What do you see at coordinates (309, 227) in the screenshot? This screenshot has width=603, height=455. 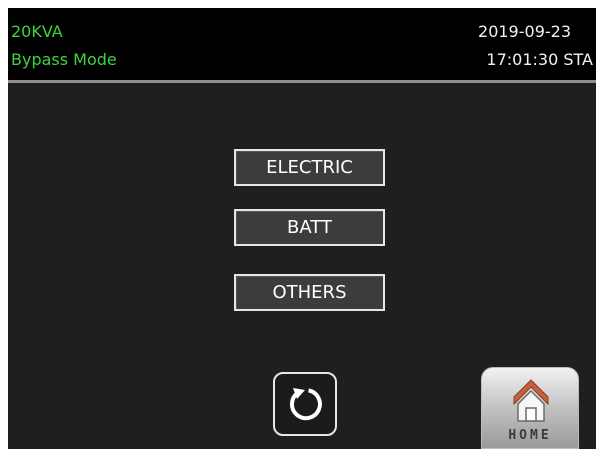 I see `batt-button: BATT` at bounding box center [309, 227].